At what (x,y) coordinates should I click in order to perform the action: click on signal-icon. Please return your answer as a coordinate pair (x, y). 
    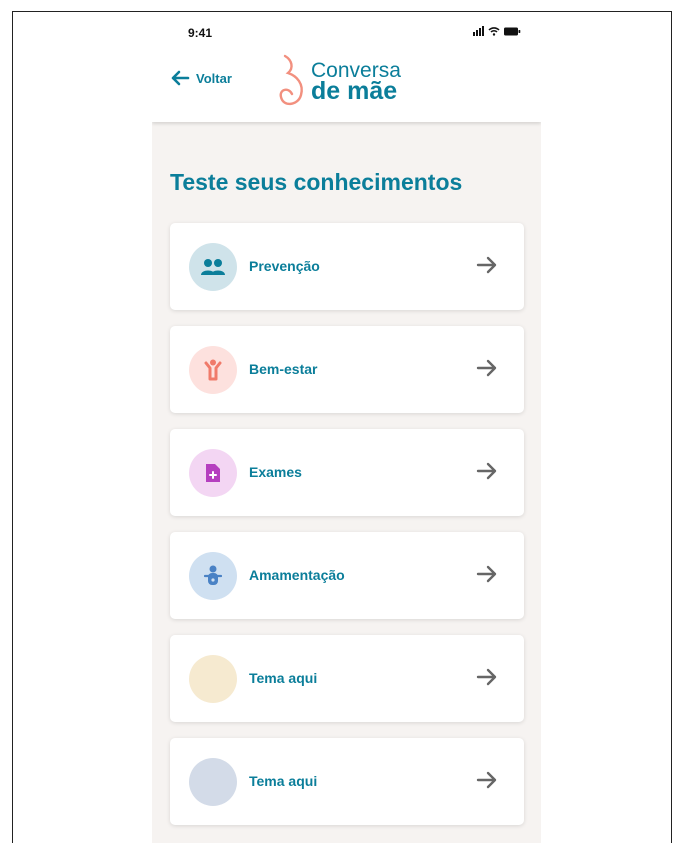
    Looking at the image, I should click on (478, 31).